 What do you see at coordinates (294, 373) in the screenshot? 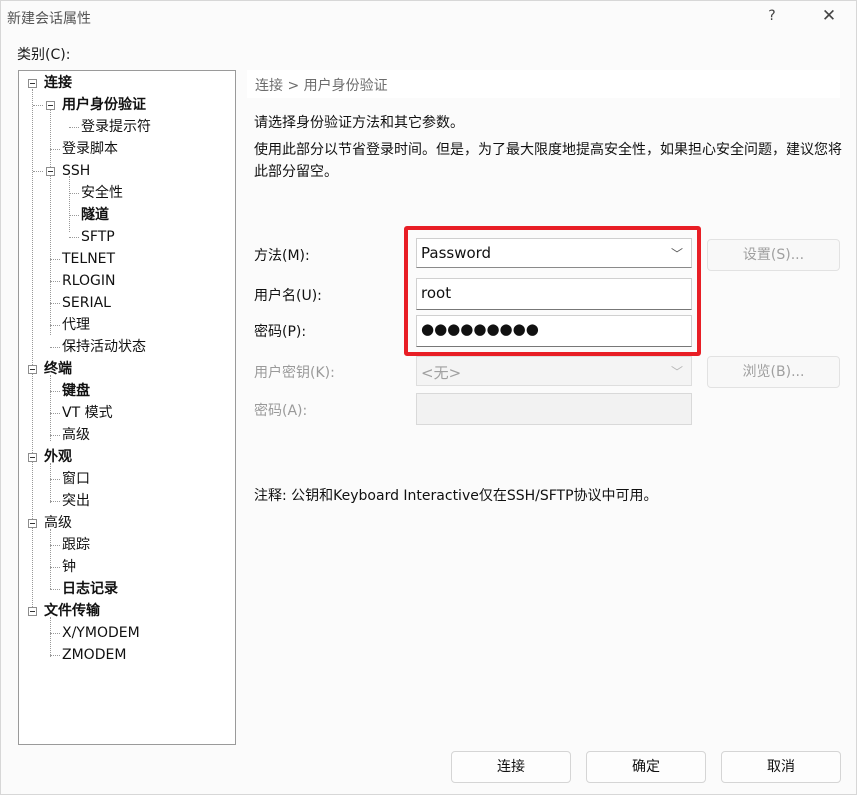
I see `userkey-label: 用户密钥(K):` at bounding box center [294, 373].